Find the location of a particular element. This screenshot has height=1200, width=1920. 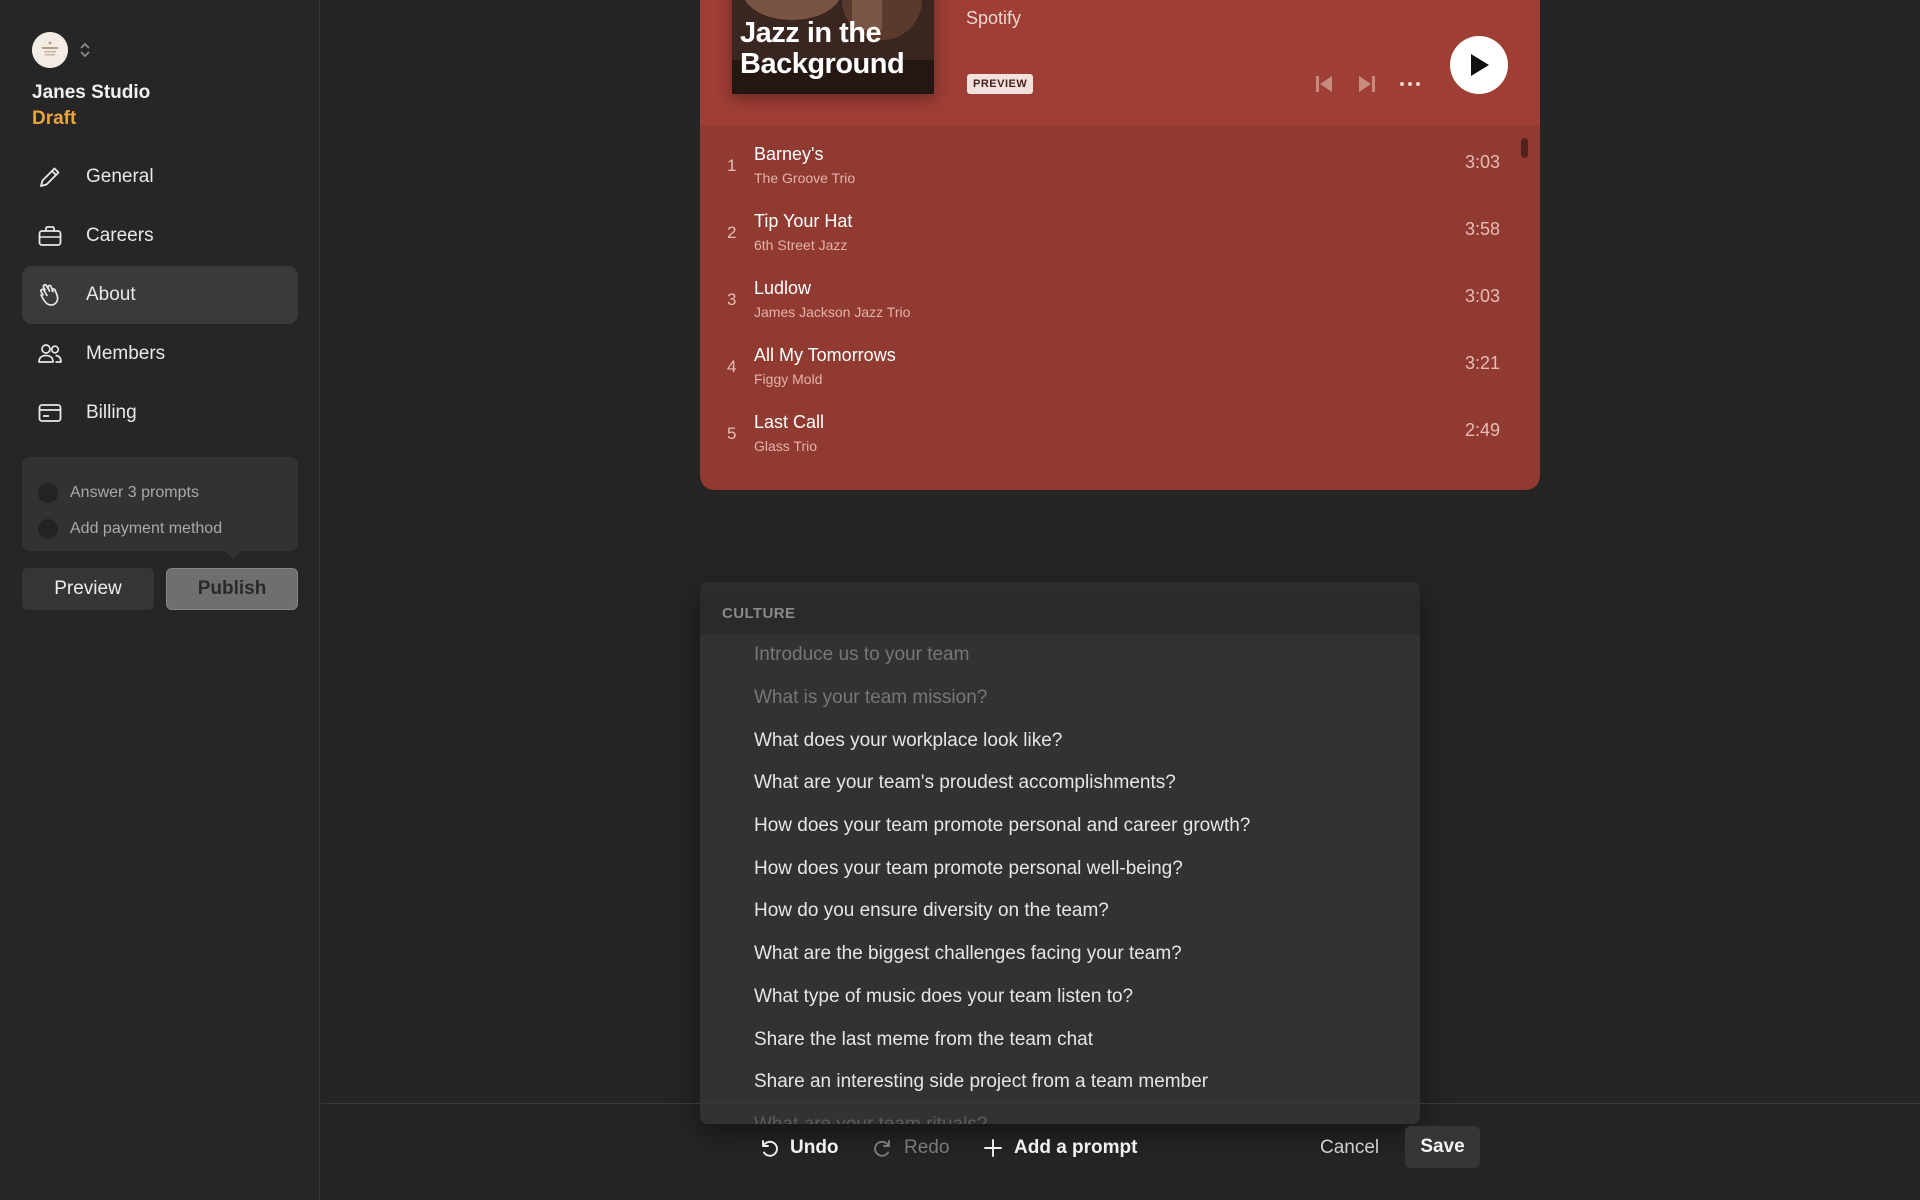

track-number: 3 is located at coordinates (732, 299).